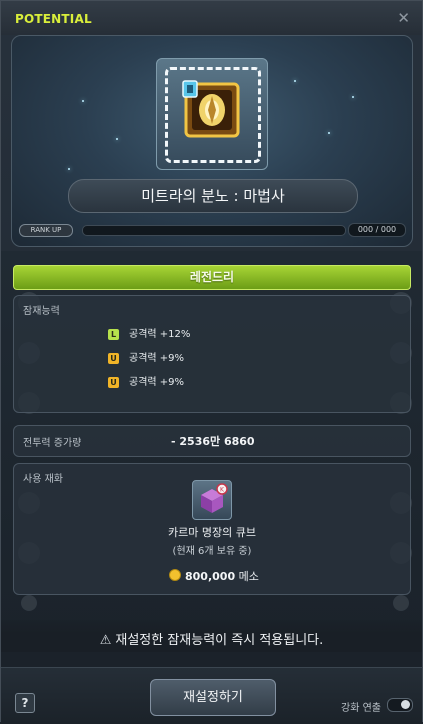 The width and height of the screenshot is (423, 724). Describe the element at coordinates (212, 551) in the screenshot. I see `cube-owned-count: (현재 6개 보유 중)` at that location.